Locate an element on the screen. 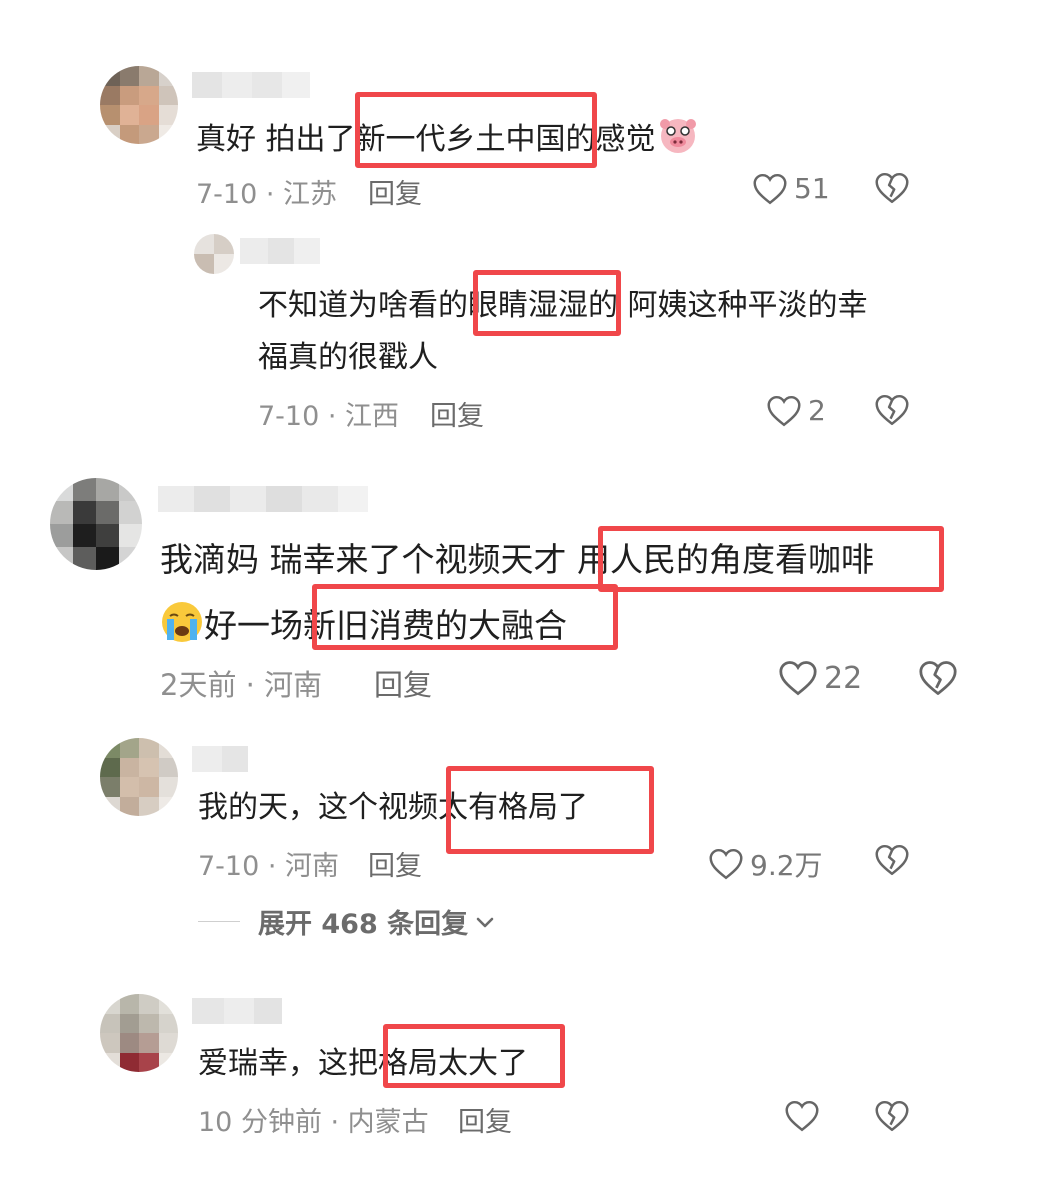 The width and height of the screenshot is (1040, 1192). pig-face-emoji is located at coordinates (678, 140).